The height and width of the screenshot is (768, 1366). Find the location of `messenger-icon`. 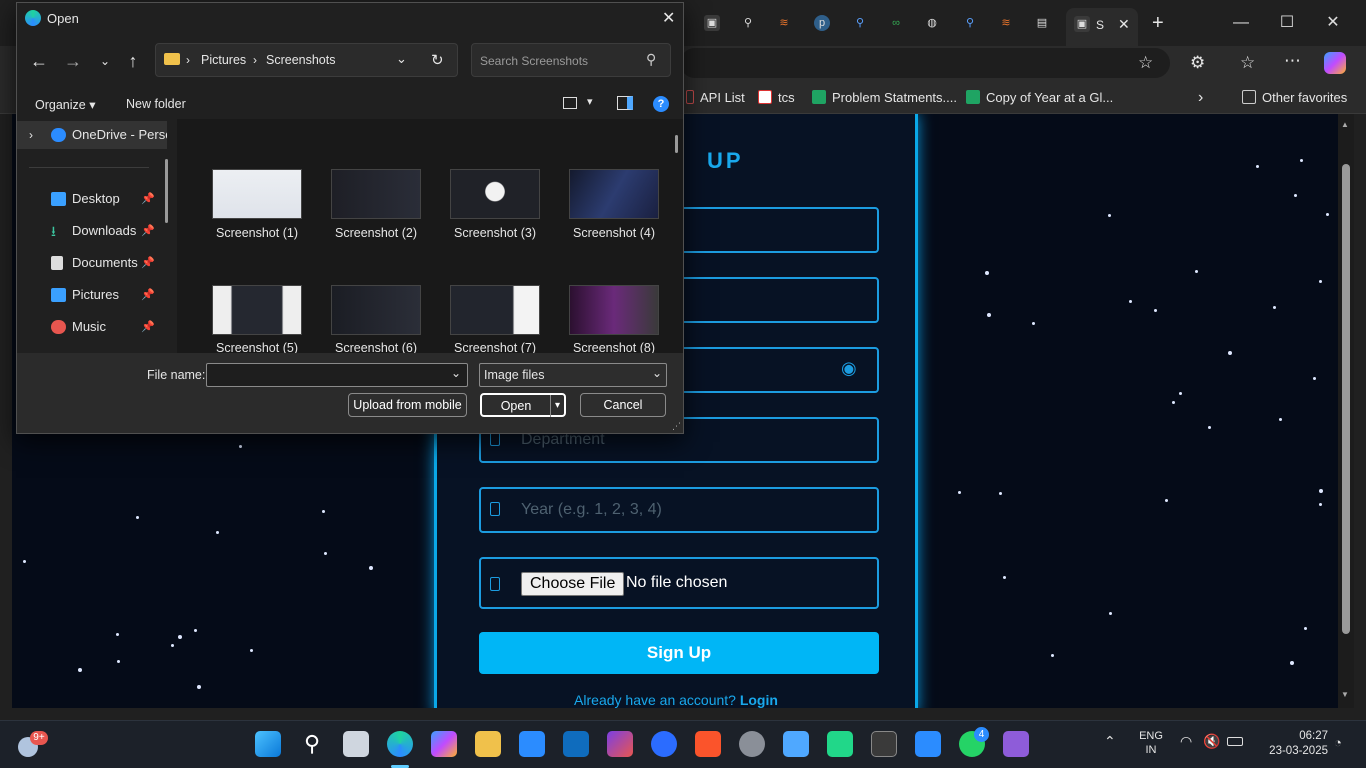

messenger-icon is located at coordinates (664, 744).